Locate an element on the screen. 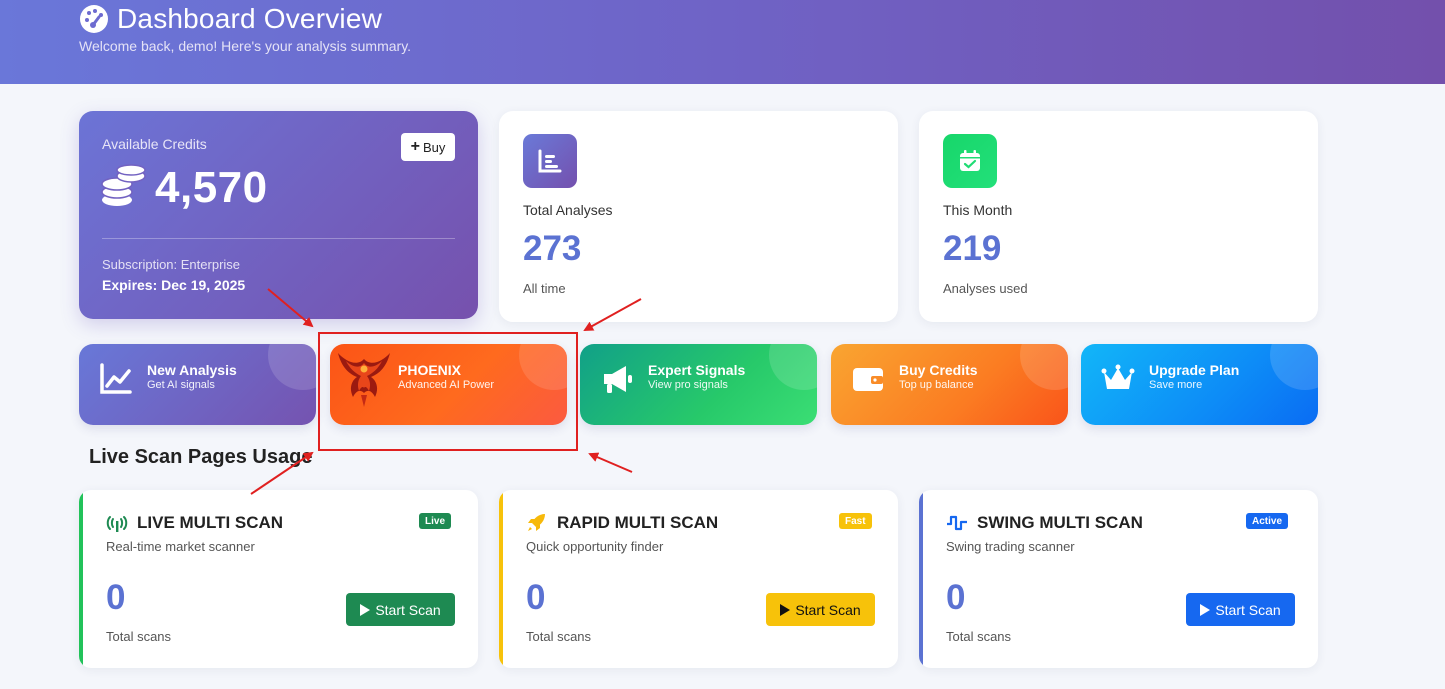  arrow-bottom-right is located at coordinates (610, 462).